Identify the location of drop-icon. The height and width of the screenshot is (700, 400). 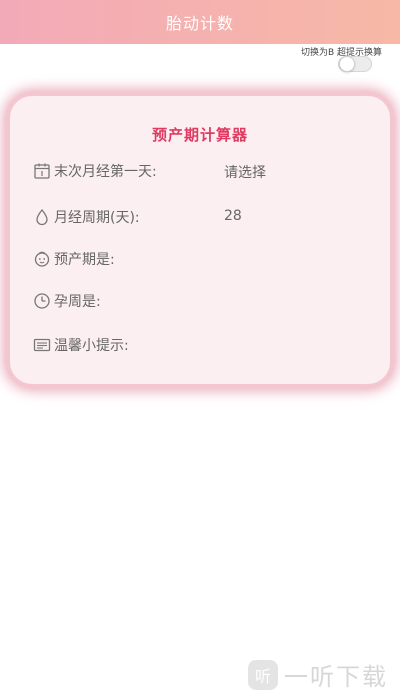
(42, 217).